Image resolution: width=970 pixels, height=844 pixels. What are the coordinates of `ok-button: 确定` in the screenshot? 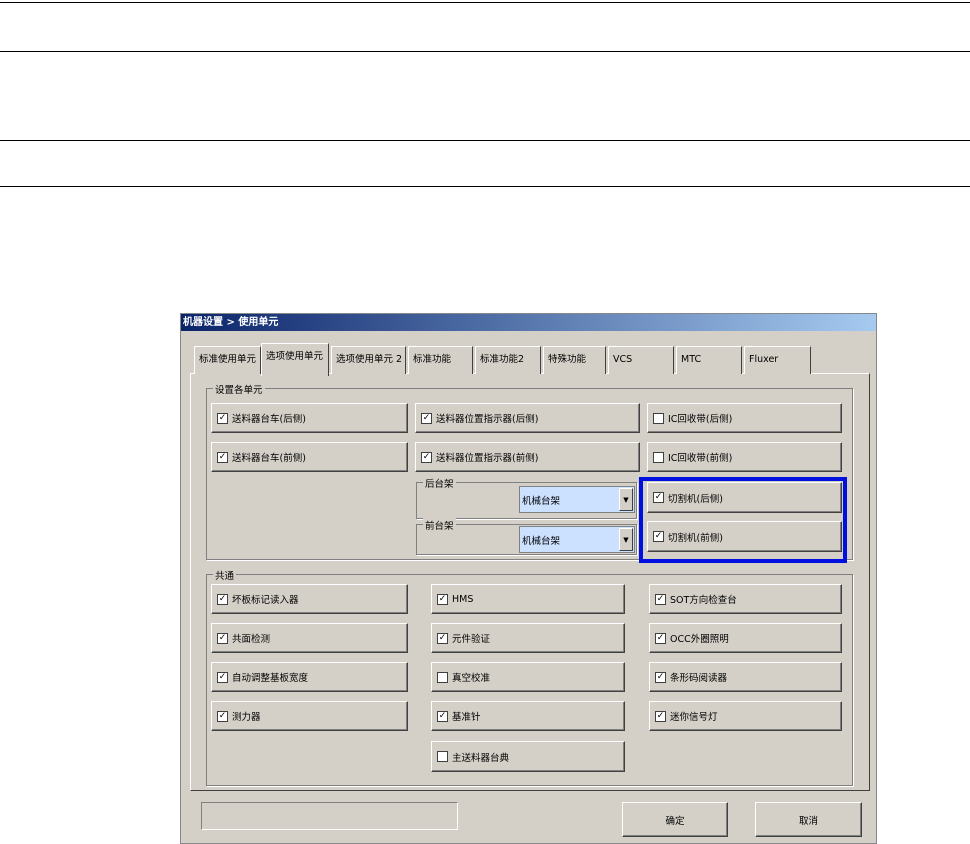 It's located at (675, 819).